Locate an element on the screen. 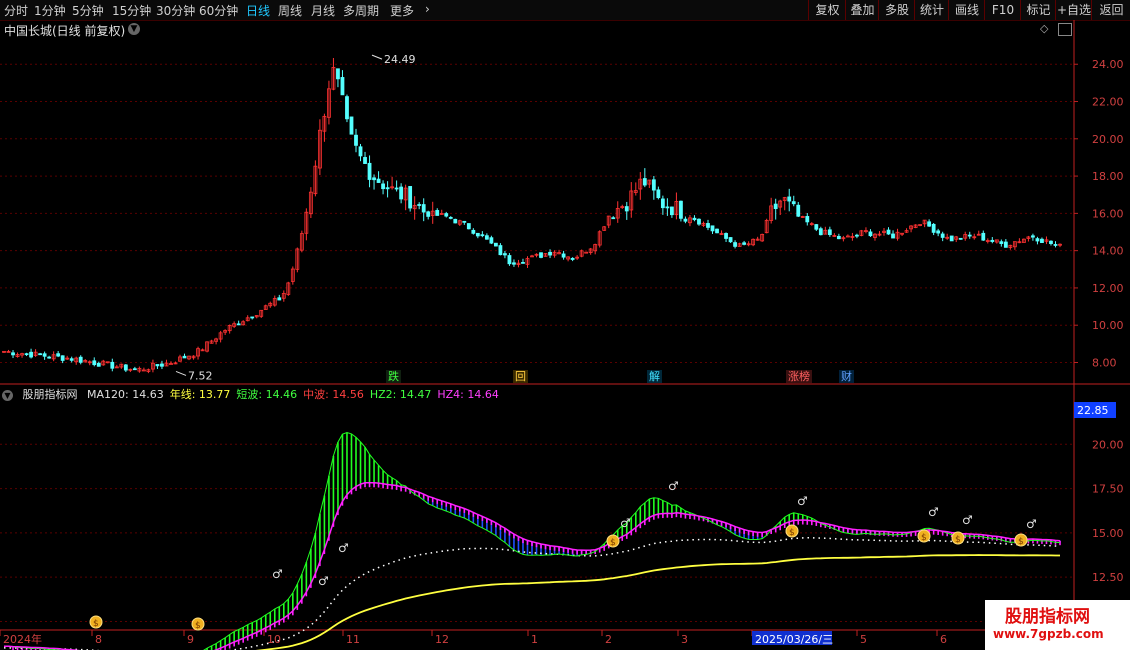 This screenshot has height=650, width=1130. watermark-url: www.7gpzb.com is located at coordinates (1048, 634).